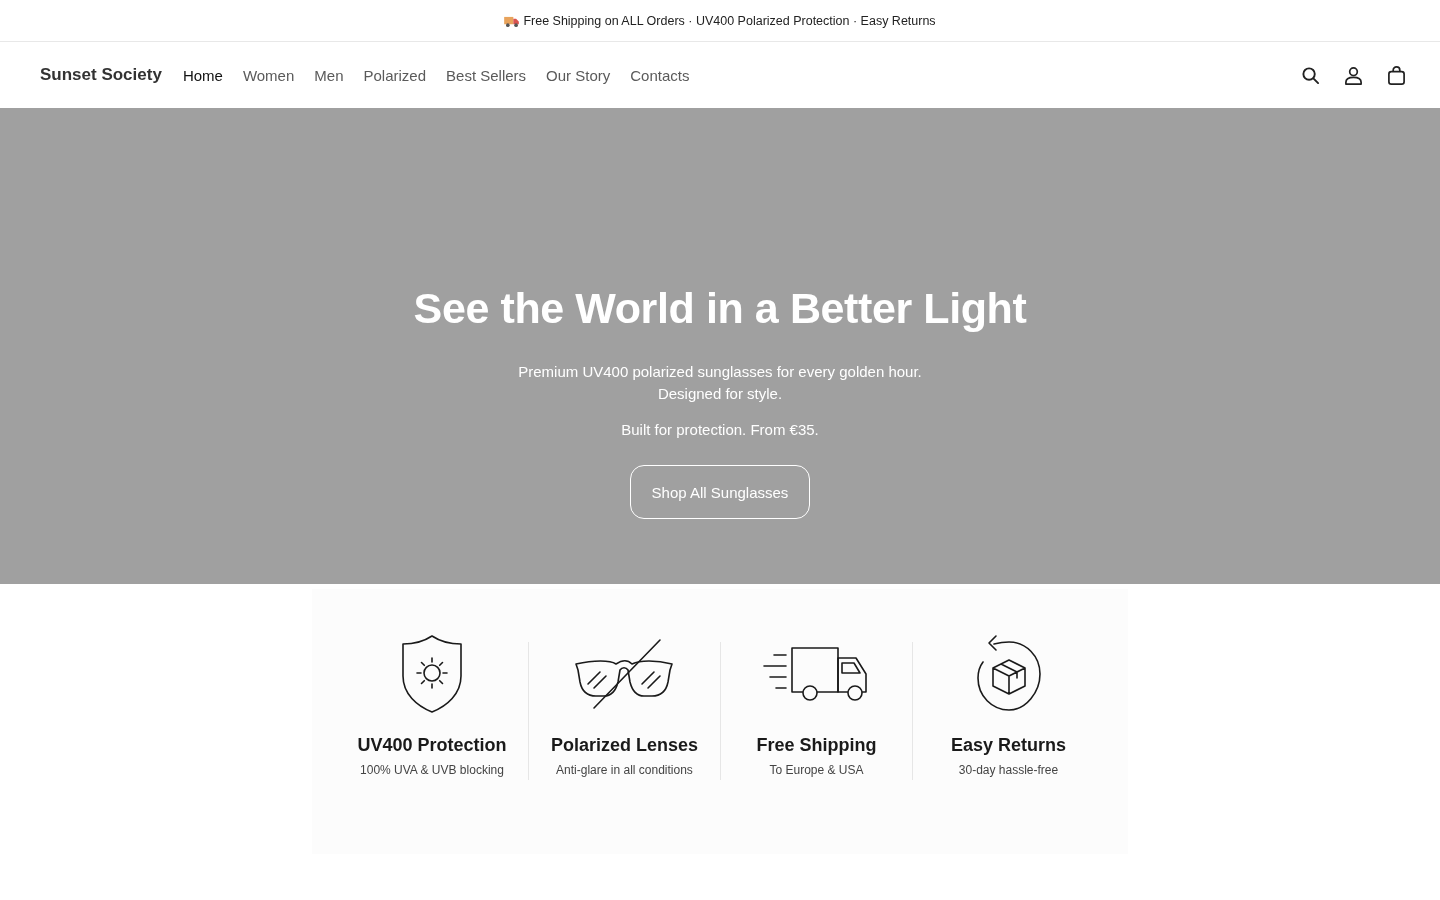 Image resolution: width=1440 pixels, height=900 pixels. I want to click on feature-subtitle: Anti-glare in all conditions, so click(624, 770).